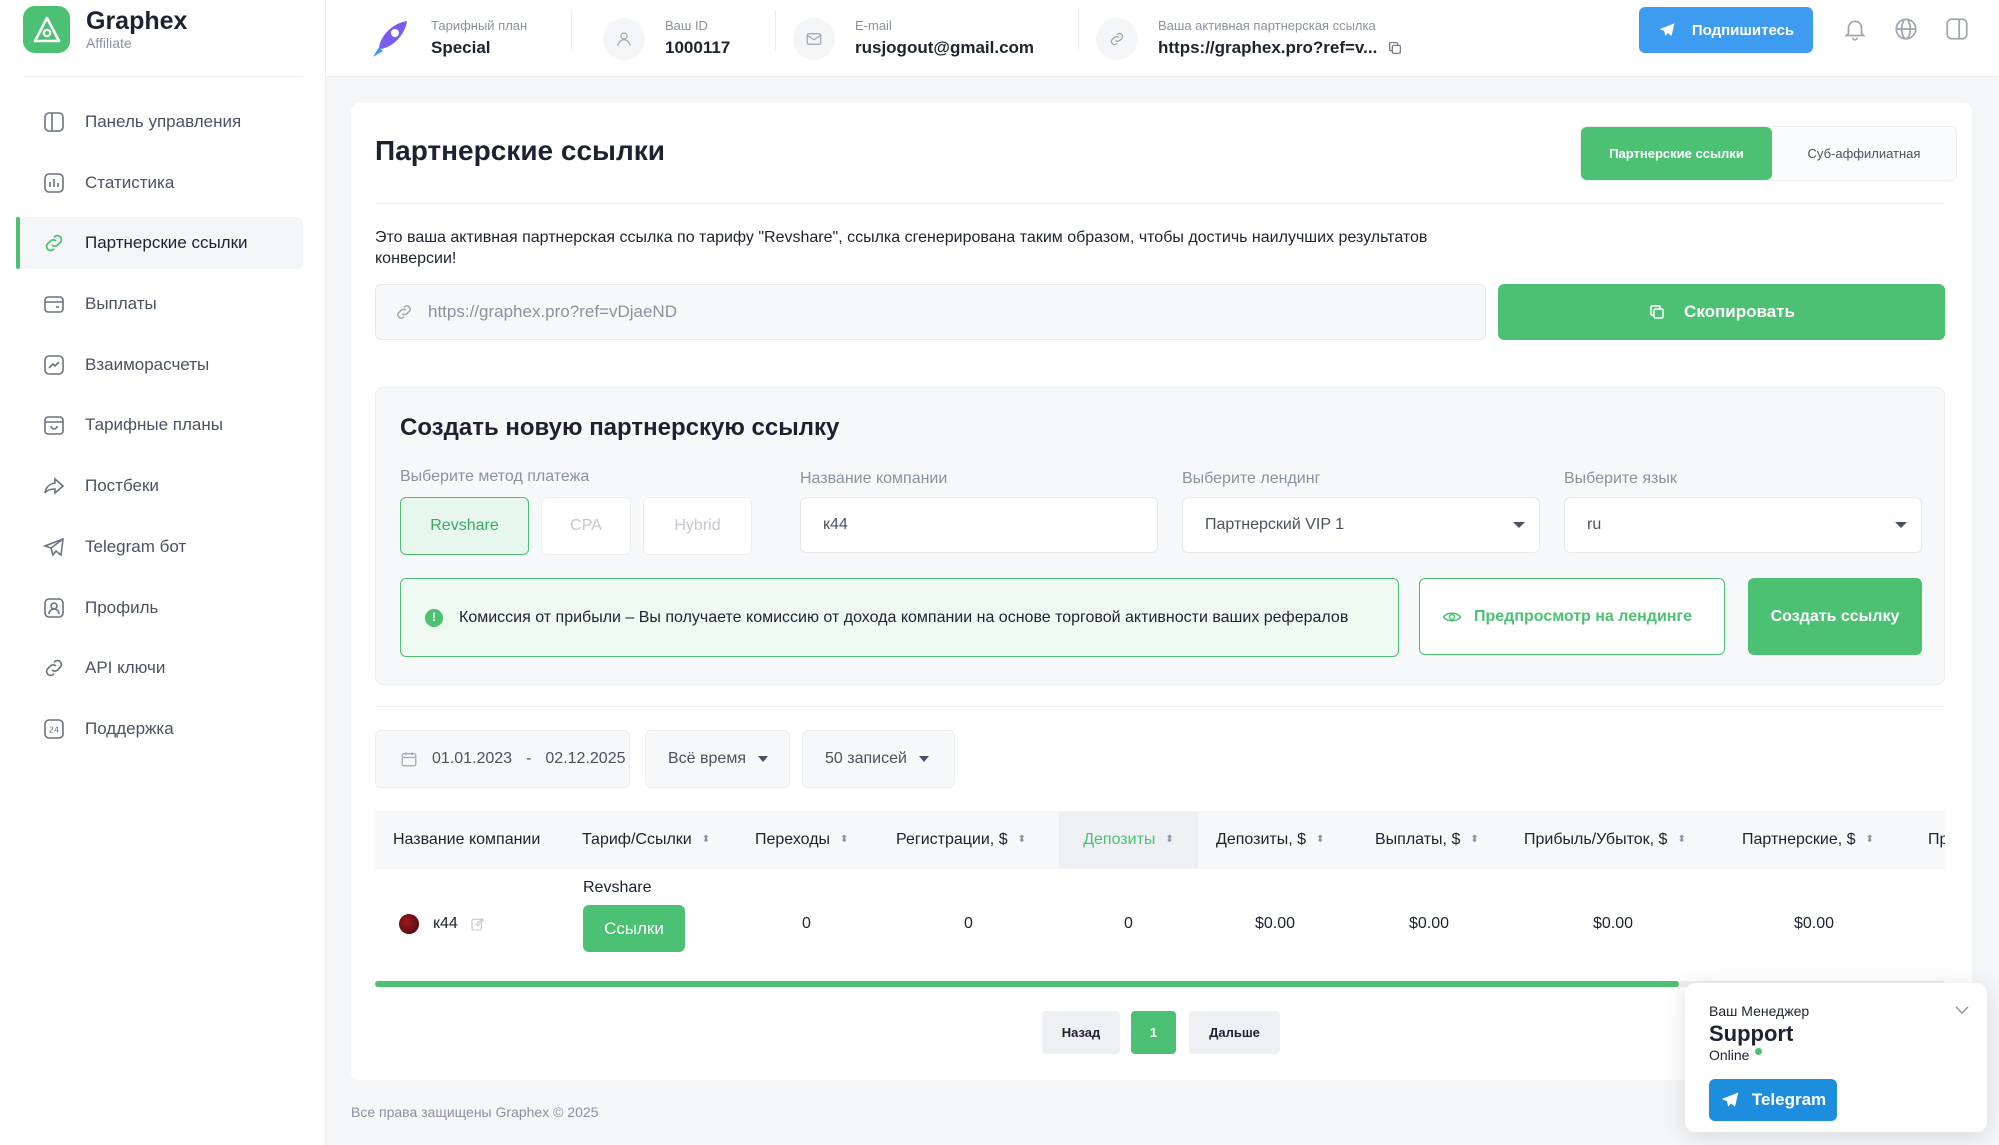 This screenshot has width=1999, height=1145. Describe the element at coordinates (1395, 48) in the screenshot. I see `copy-icon` at that location.